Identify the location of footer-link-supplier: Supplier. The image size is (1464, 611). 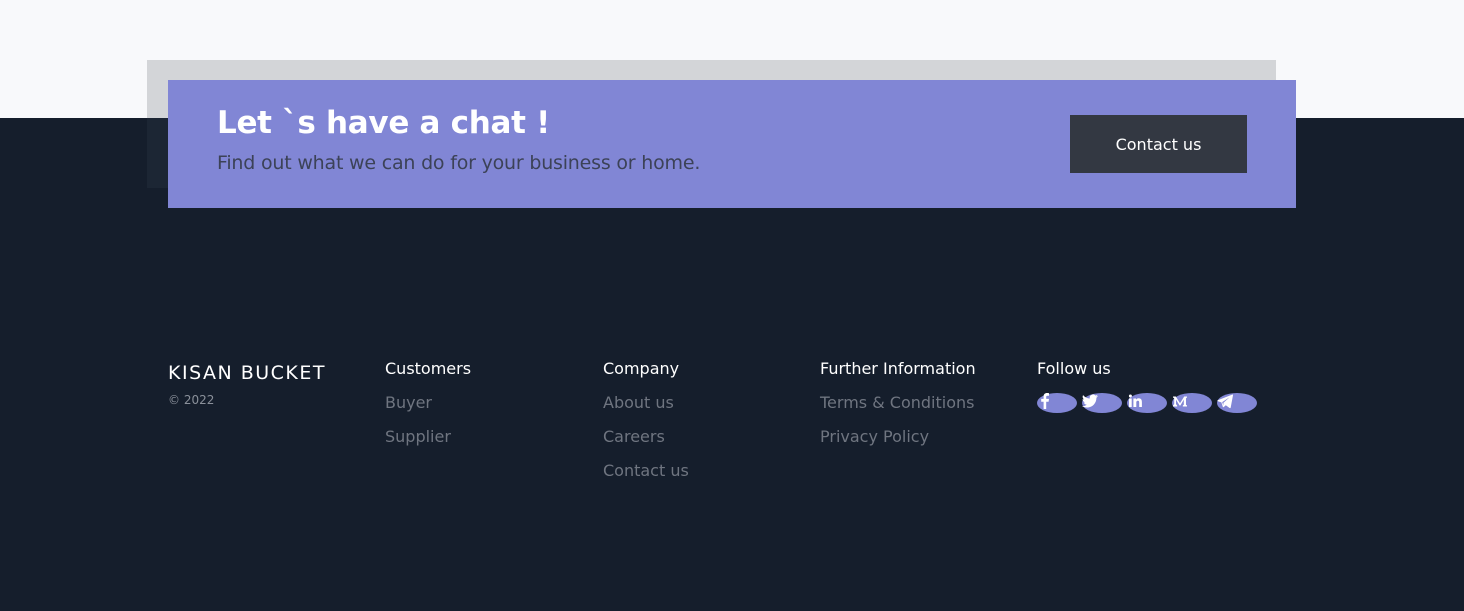
(428, 437).